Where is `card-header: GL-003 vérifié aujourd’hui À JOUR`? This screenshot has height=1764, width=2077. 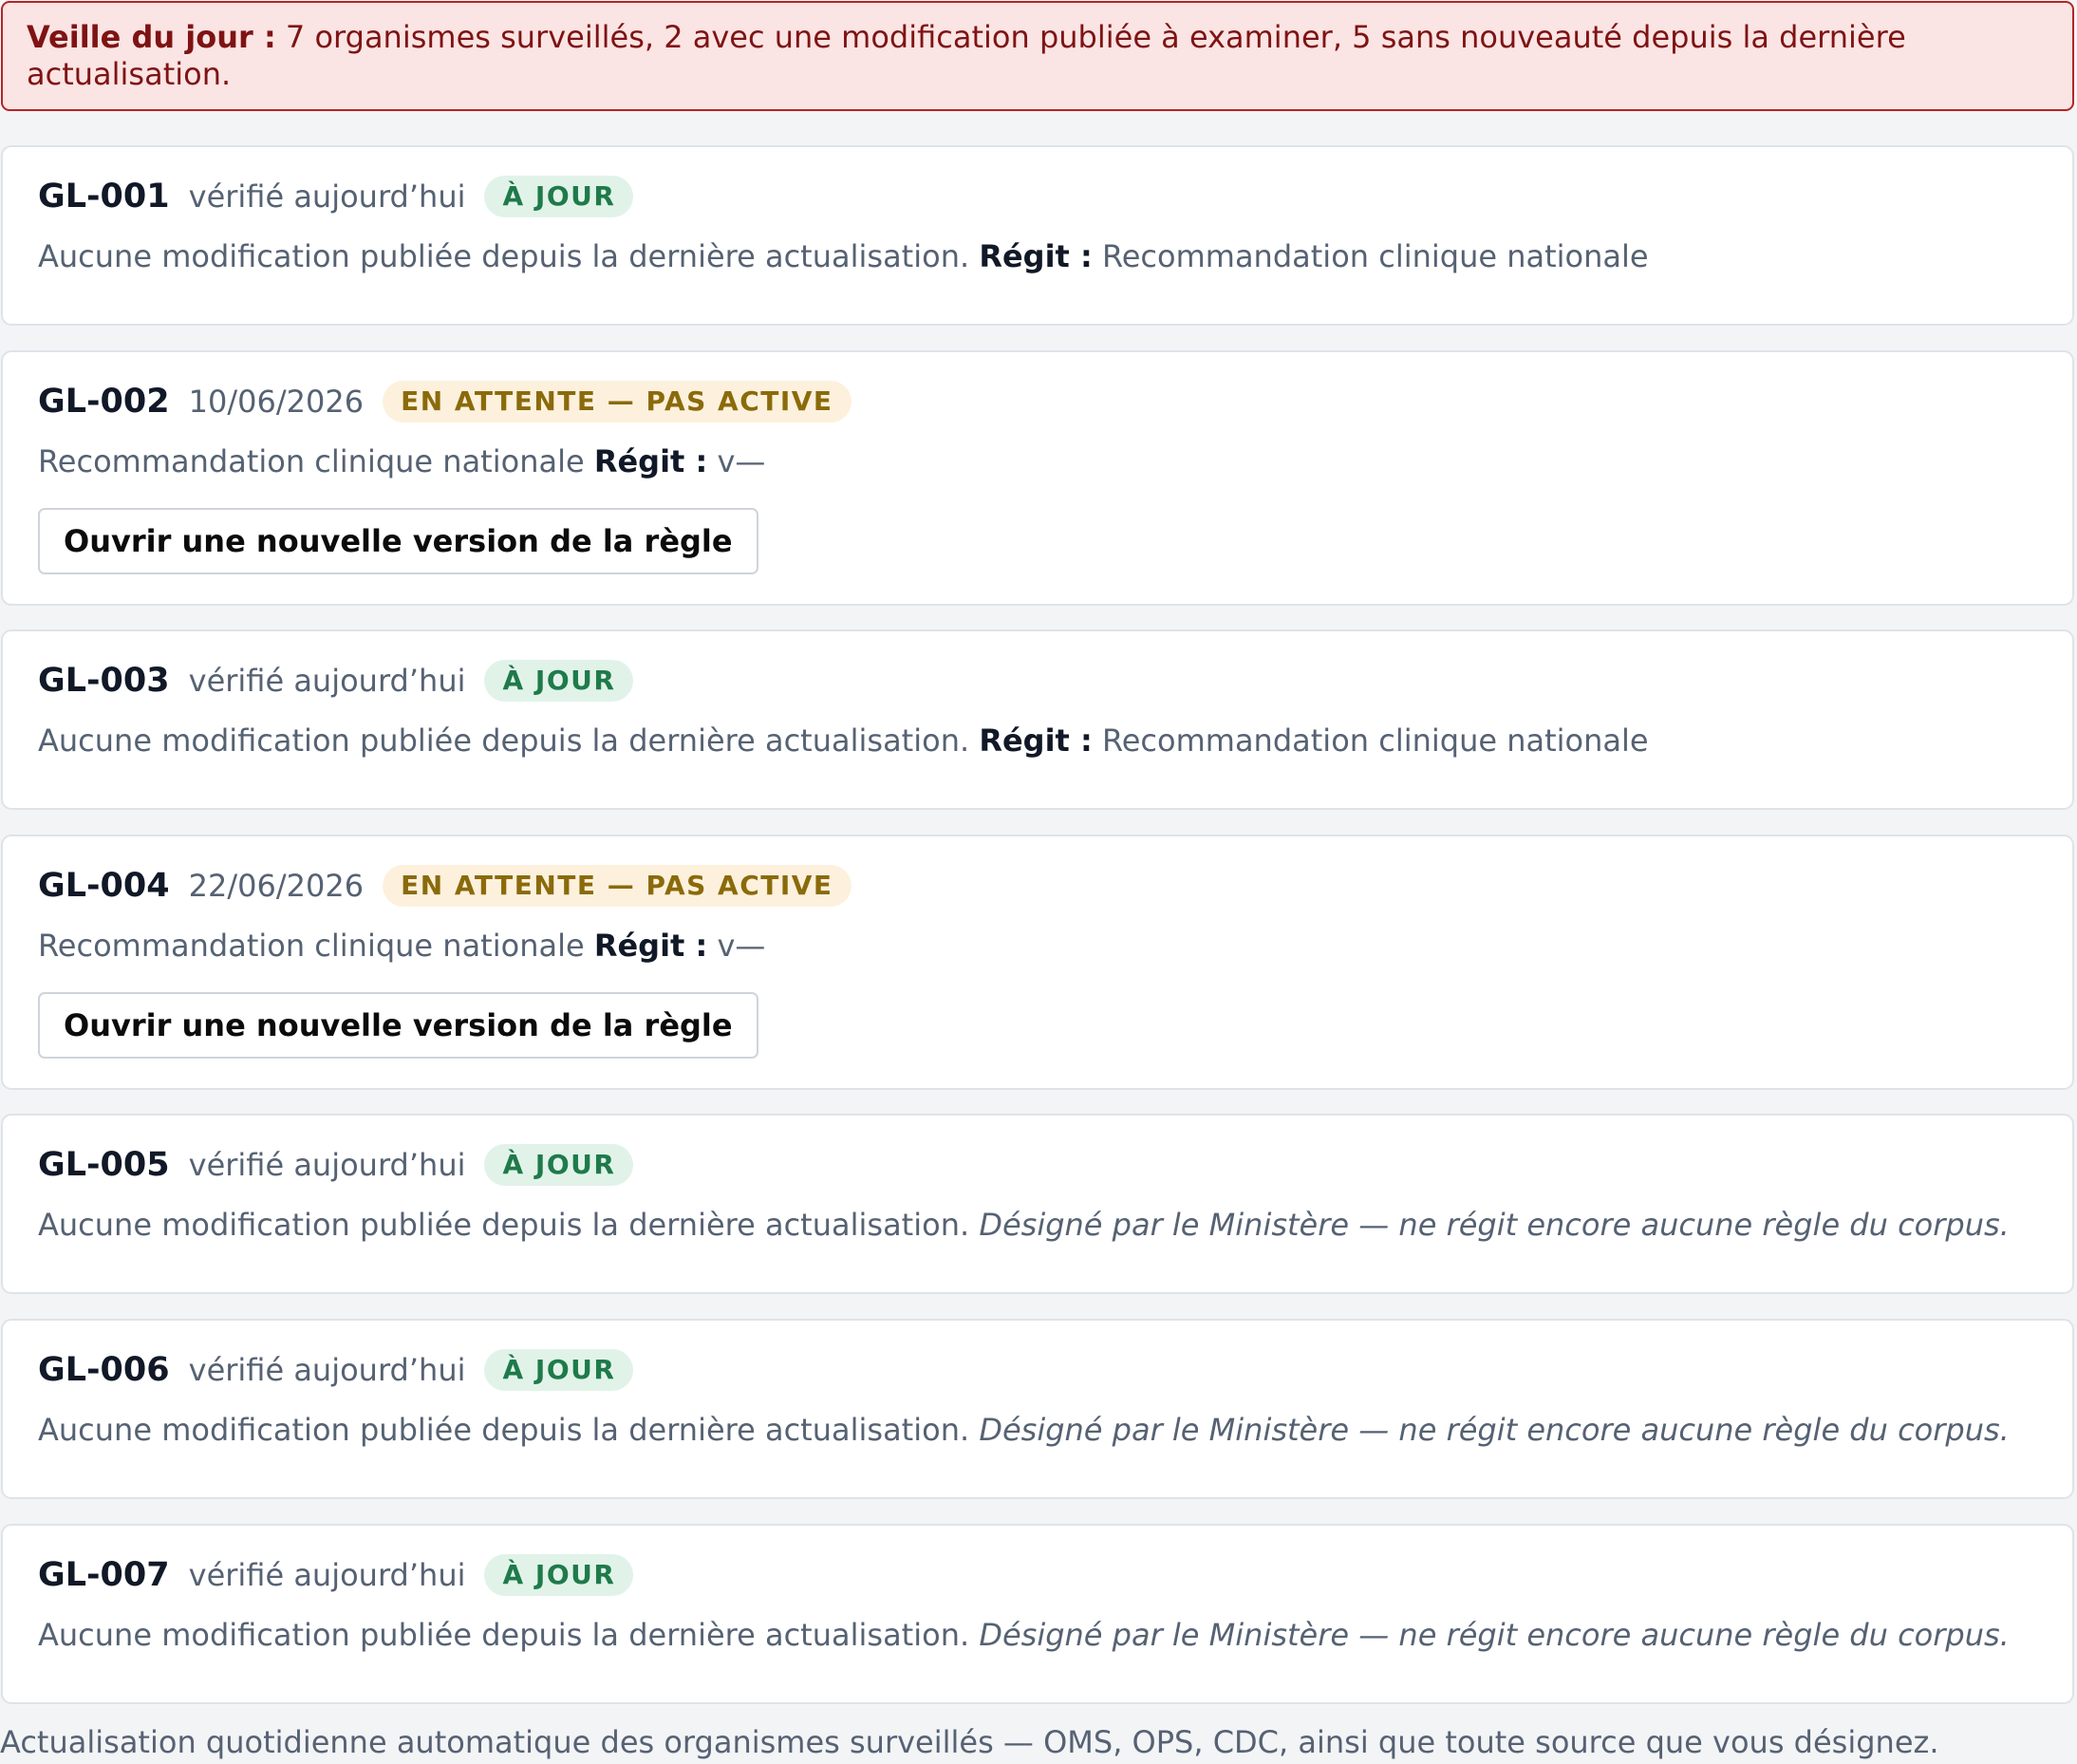
card-header: GL-003 vérifié aujourd’hui À JOUR is located at coordinates (336, 681).